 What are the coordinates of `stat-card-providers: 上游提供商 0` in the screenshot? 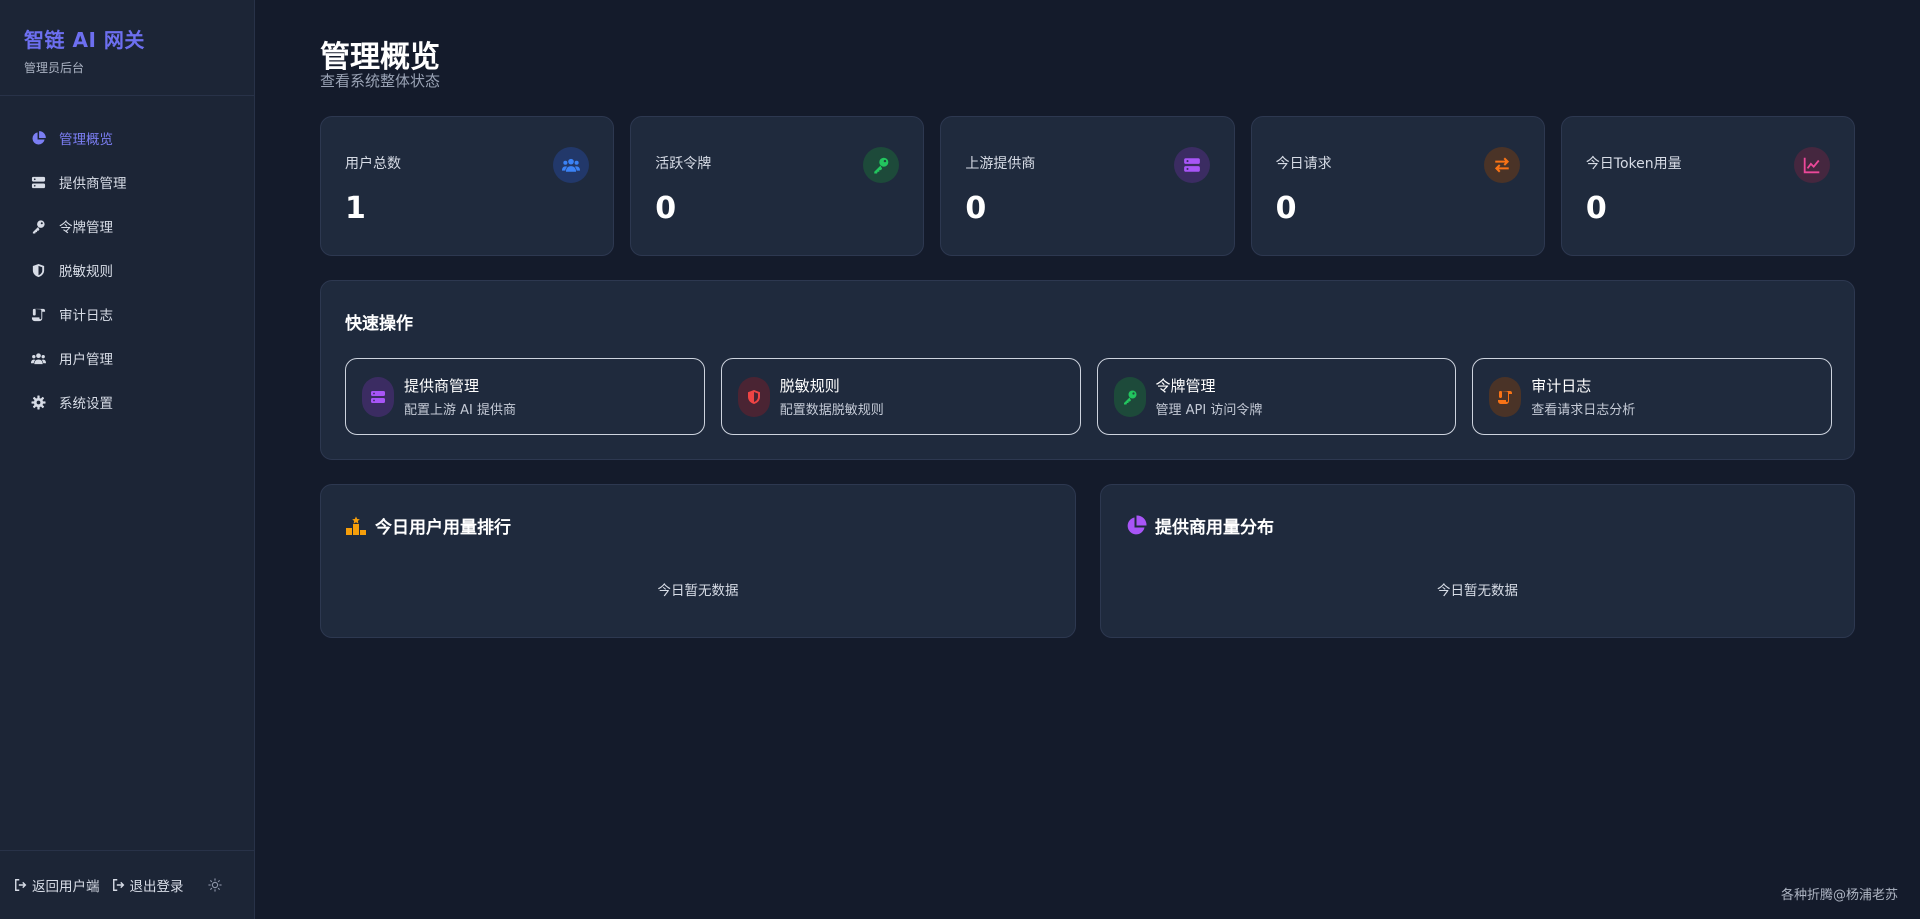 It's located at (1087, 186).